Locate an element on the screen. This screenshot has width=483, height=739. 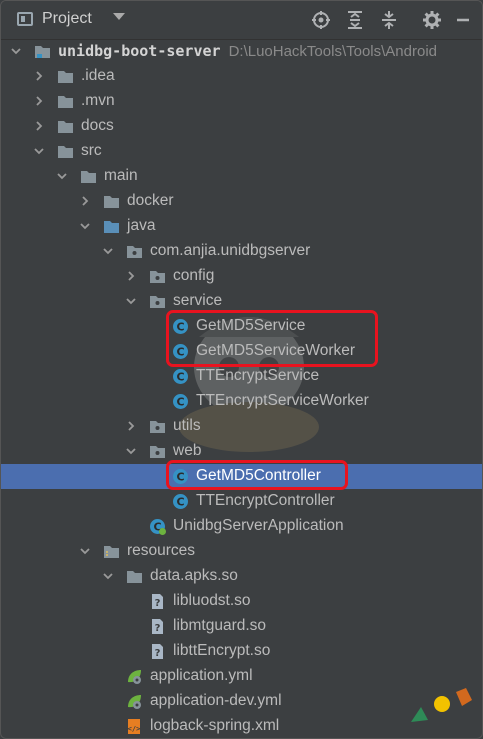
collapse-all-icon is located at coordinates (389, 20).